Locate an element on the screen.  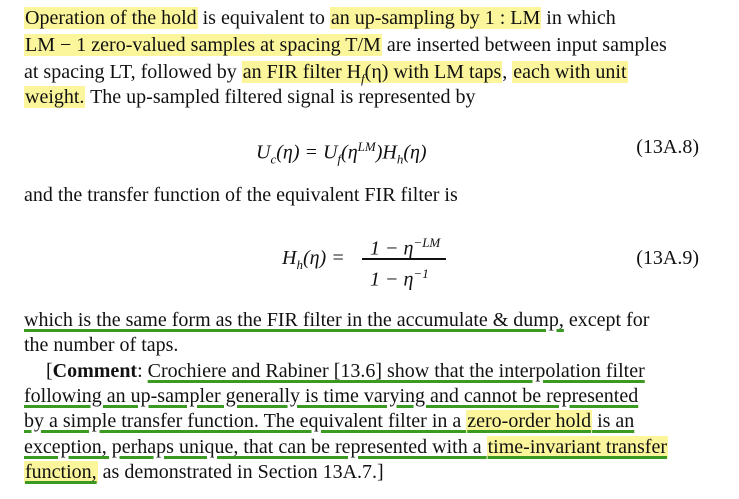
text: at spacing LT, followed by is located at coordinates (133, 72).